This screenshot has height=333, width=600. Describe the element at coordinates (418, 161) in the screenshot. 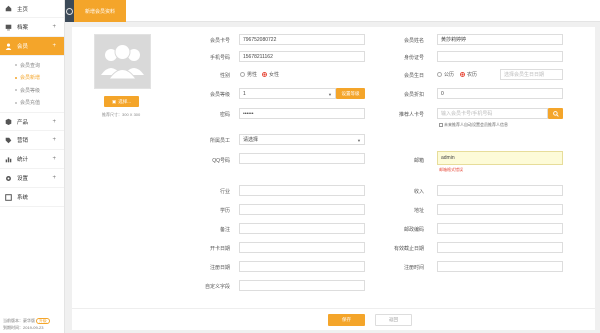

I see `email-label: 邮箱` at that location.